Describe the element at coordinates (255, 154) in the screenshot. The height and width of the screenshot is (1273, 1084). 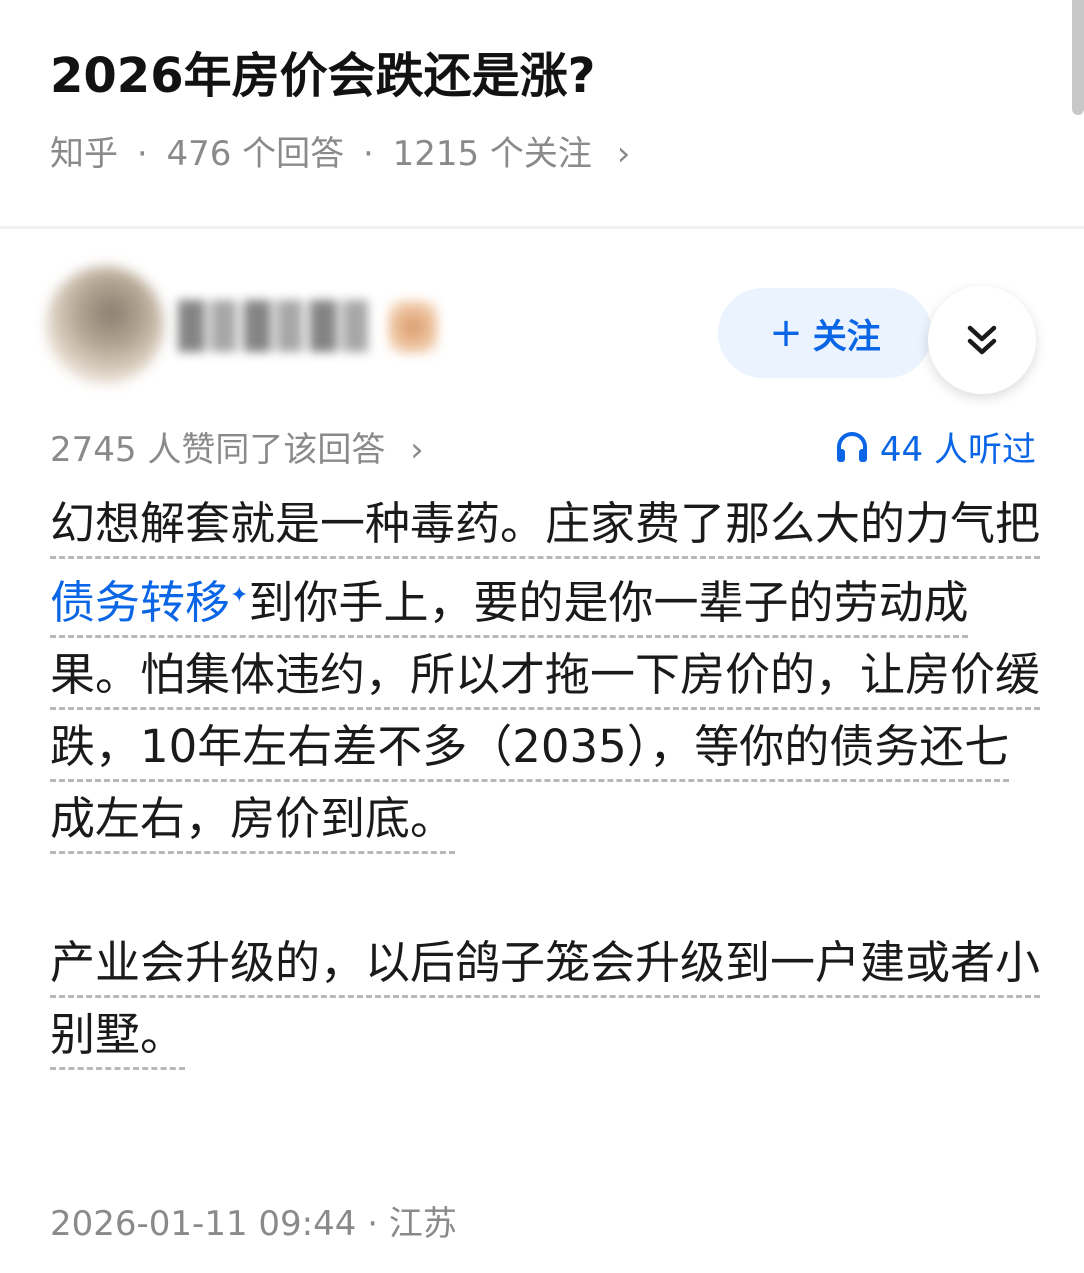
I see `answers-count: 476 个回答` at that location.